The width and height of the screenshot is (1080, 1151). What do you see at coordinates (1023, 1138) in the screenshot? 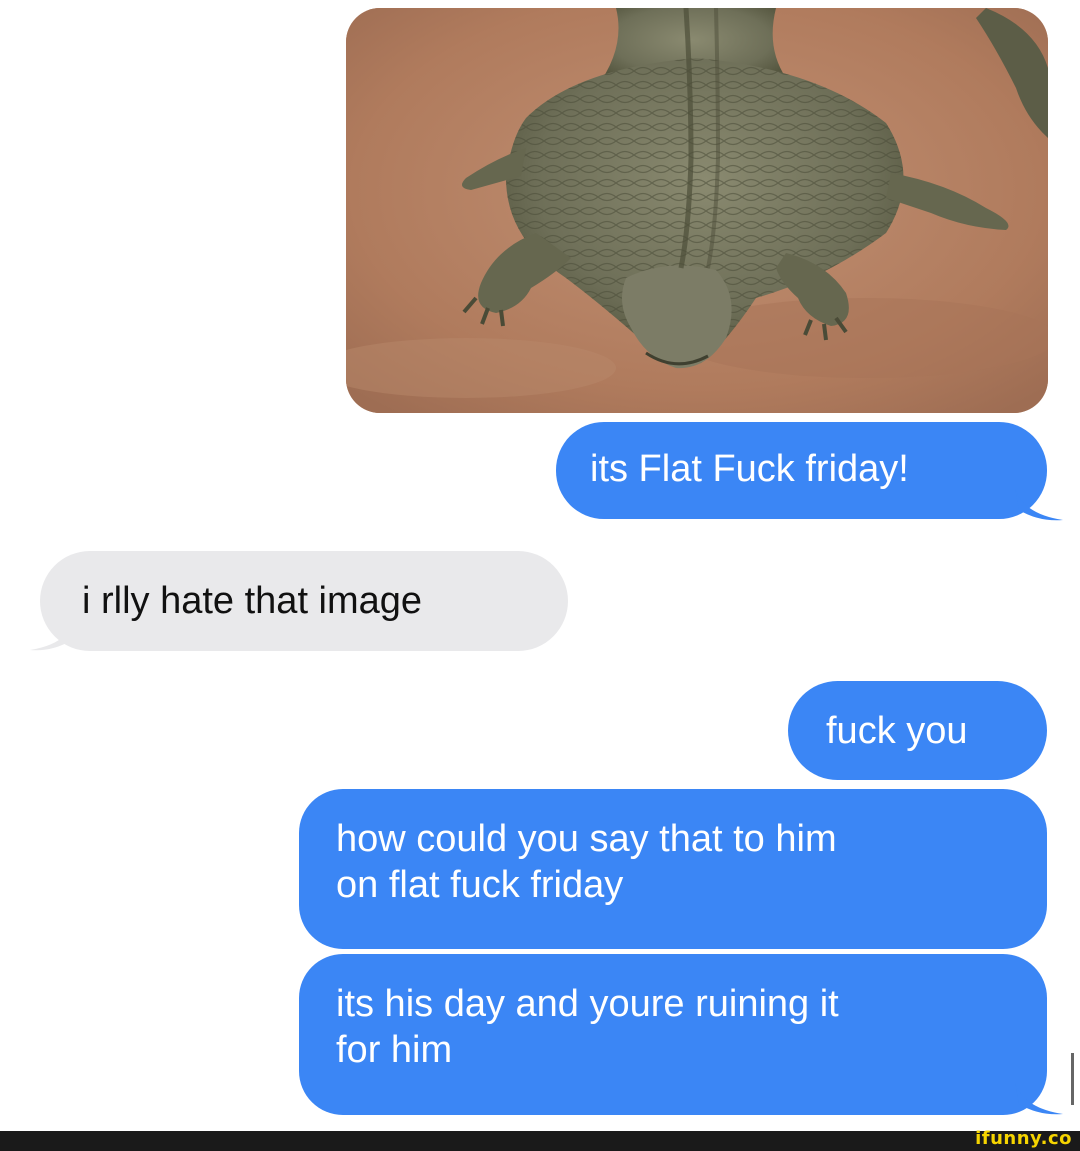
I see `ifunny-watermark: ifunny.co` at bounding box center [1023, 1138].